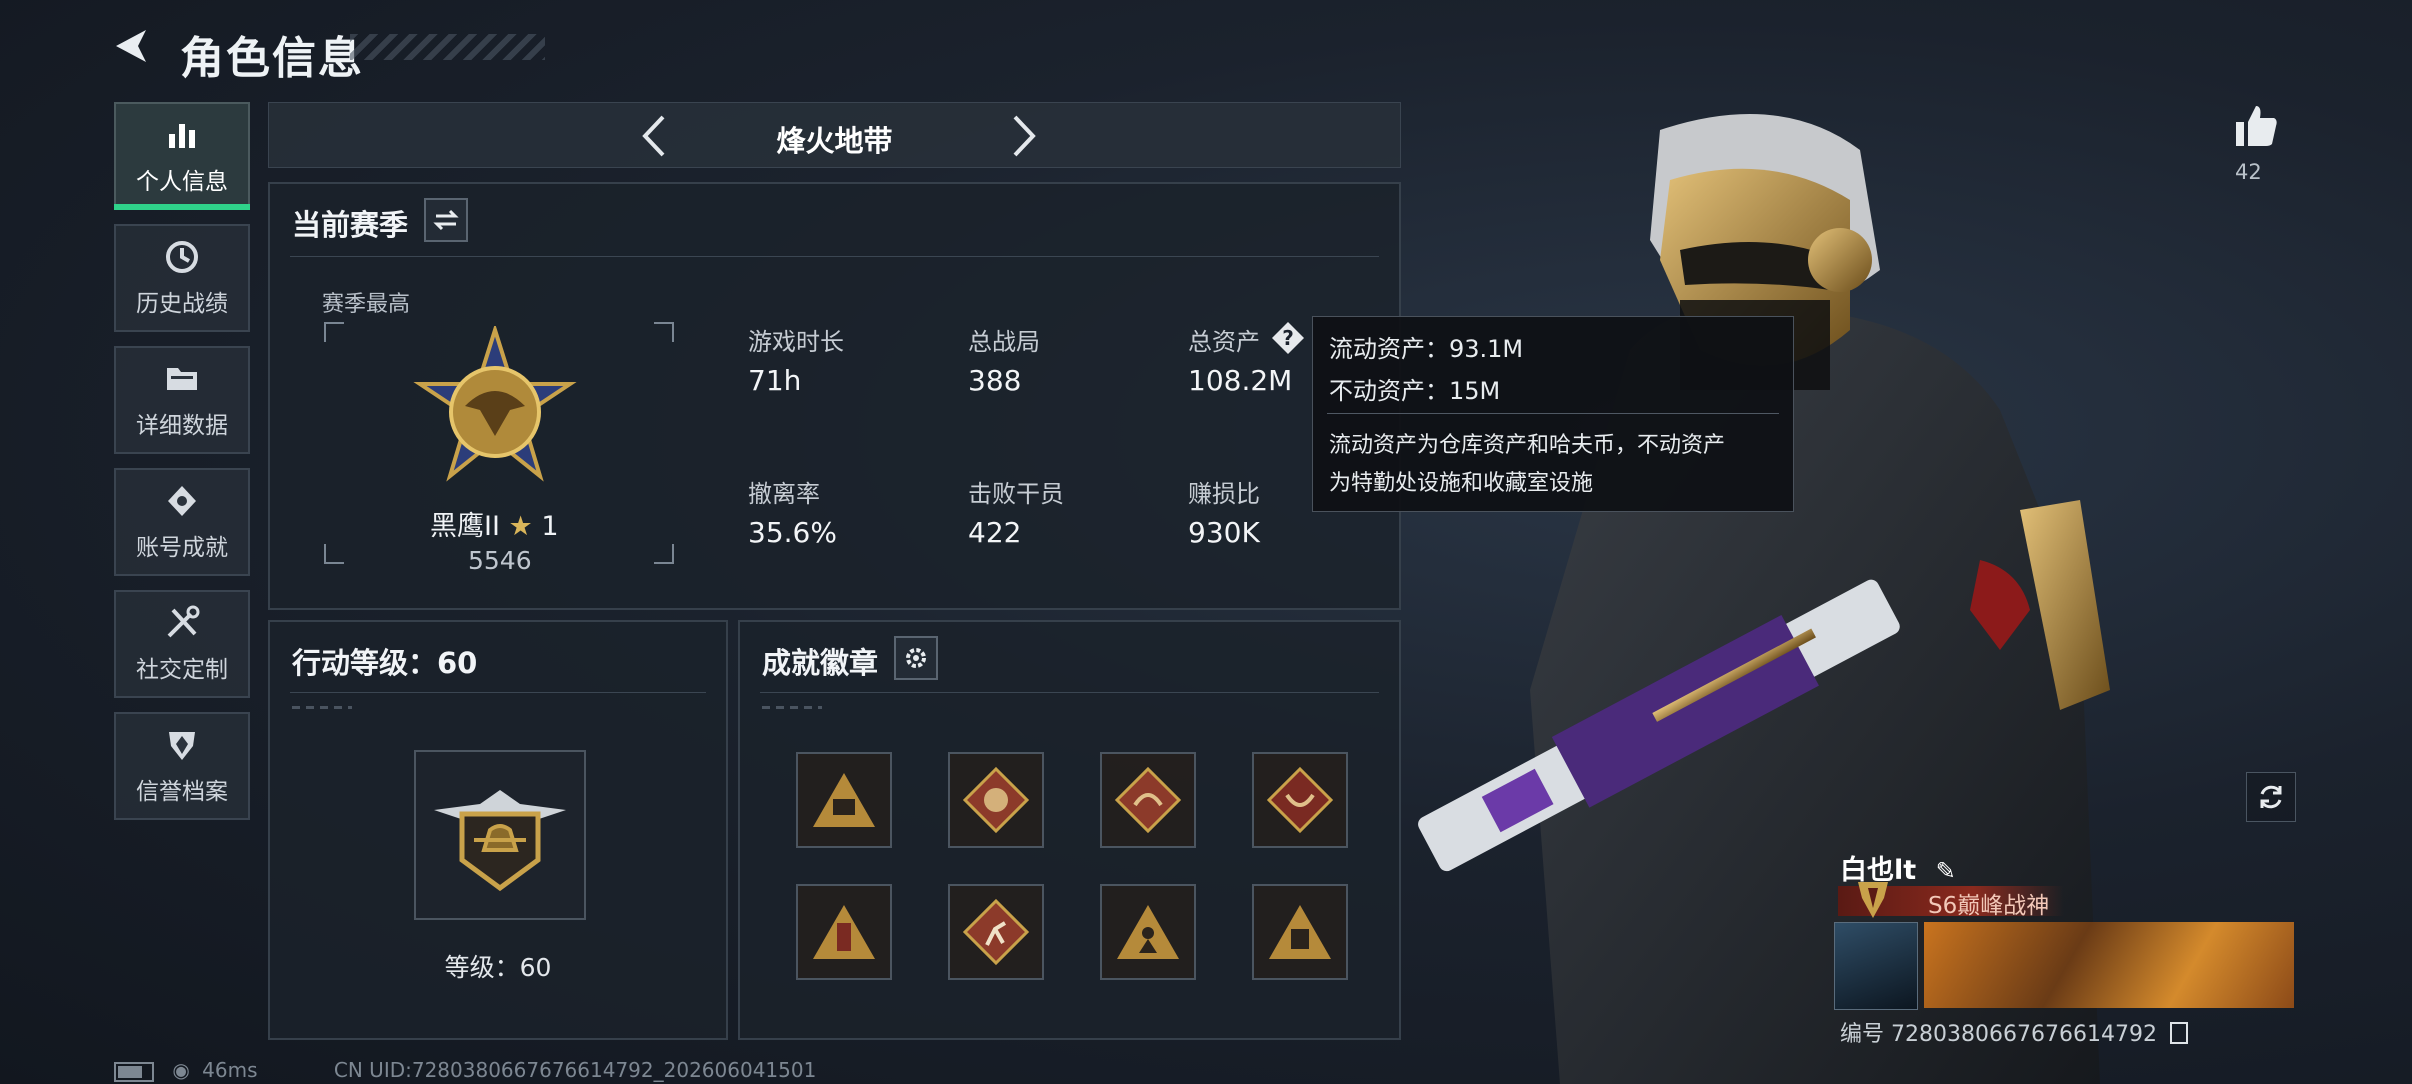  I want to click on folder-icon, so click(182, 379).